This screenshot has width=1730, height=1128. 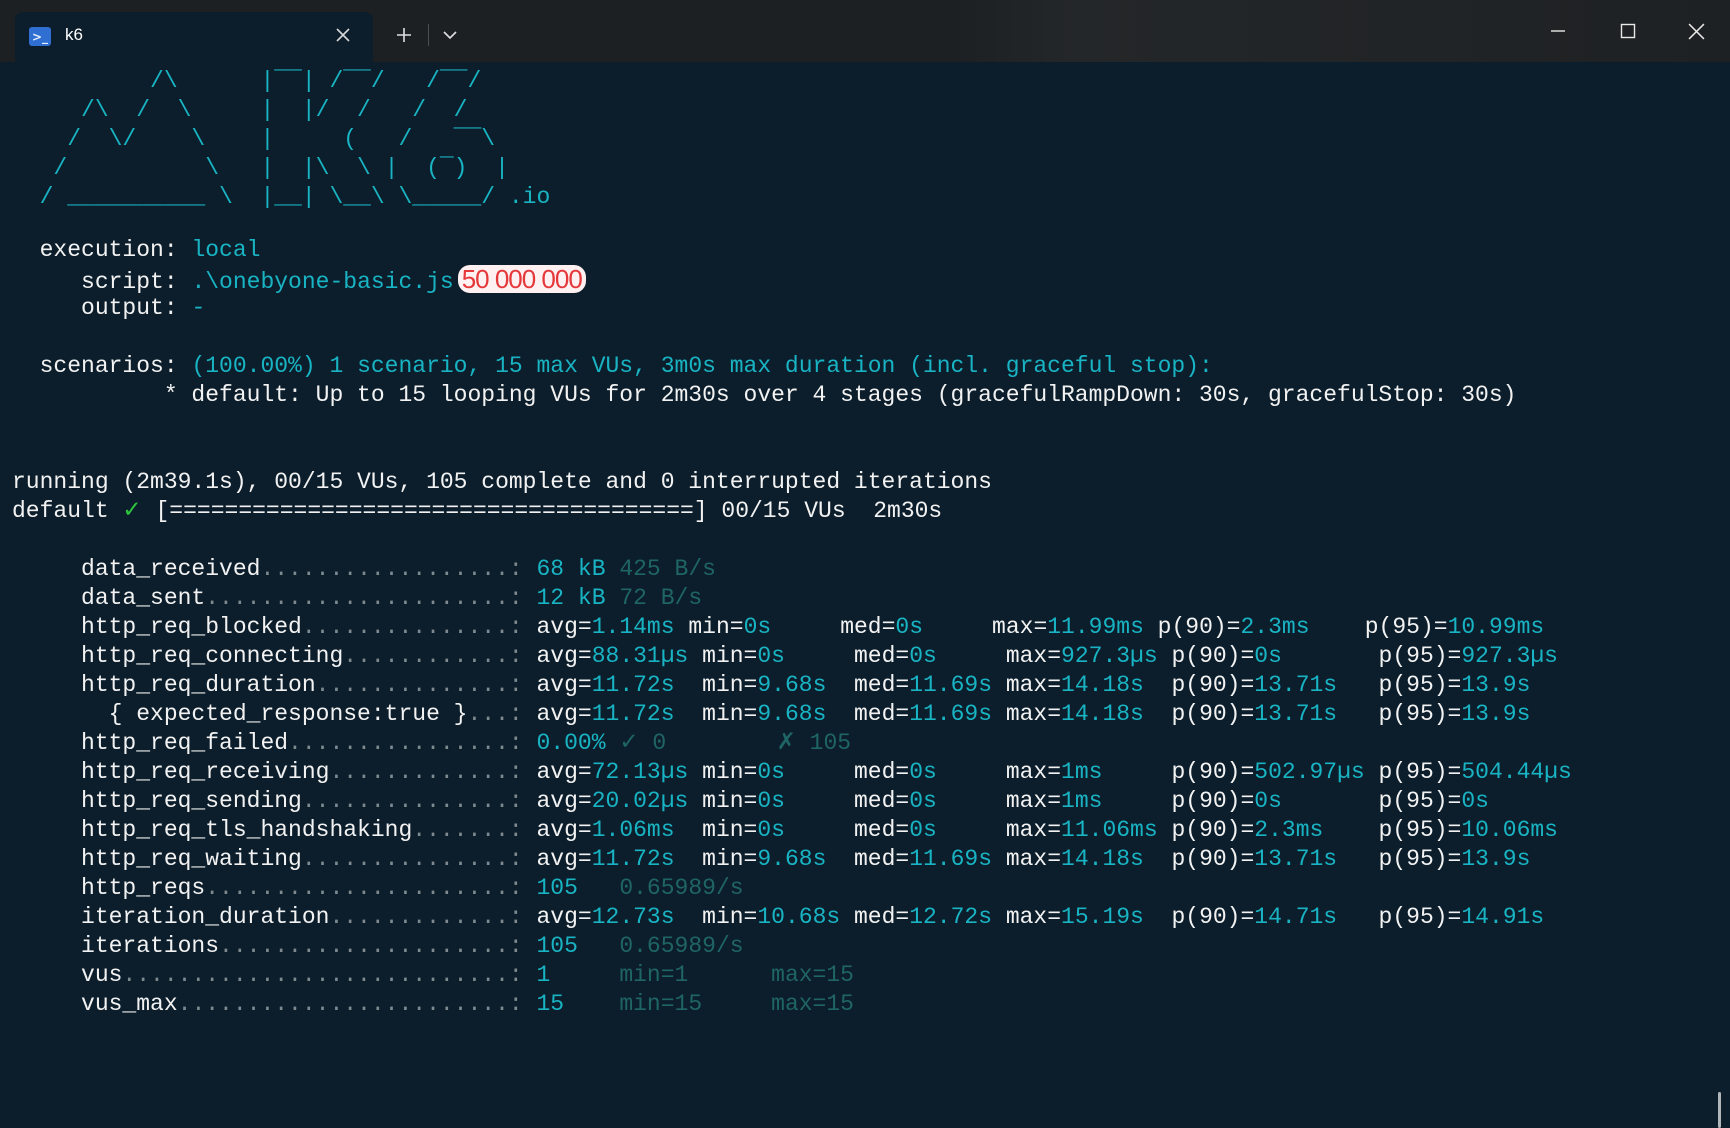 What do you see at coordinates (1116, 917) in the screenshot?
I see `metric-value: 15.19s` at bounding box center [1116, 917].